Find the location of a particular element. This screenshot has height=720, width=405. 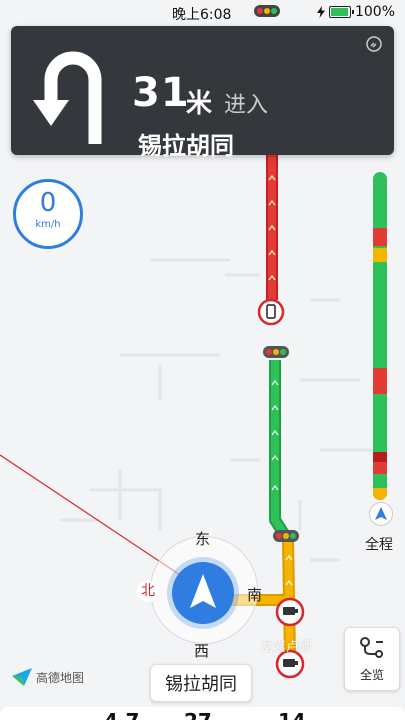

distance-unit: 米 is located at coordinates (199, 104).